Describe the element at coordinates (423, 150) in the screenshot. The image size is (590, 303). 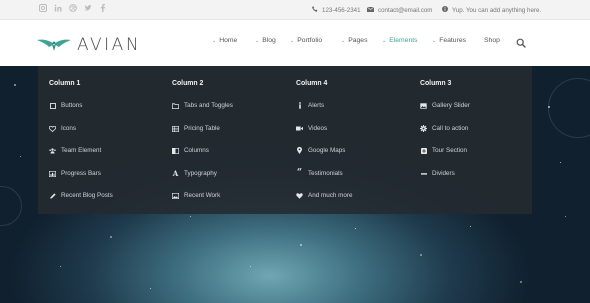
I see `plus-square-icon` at that location.